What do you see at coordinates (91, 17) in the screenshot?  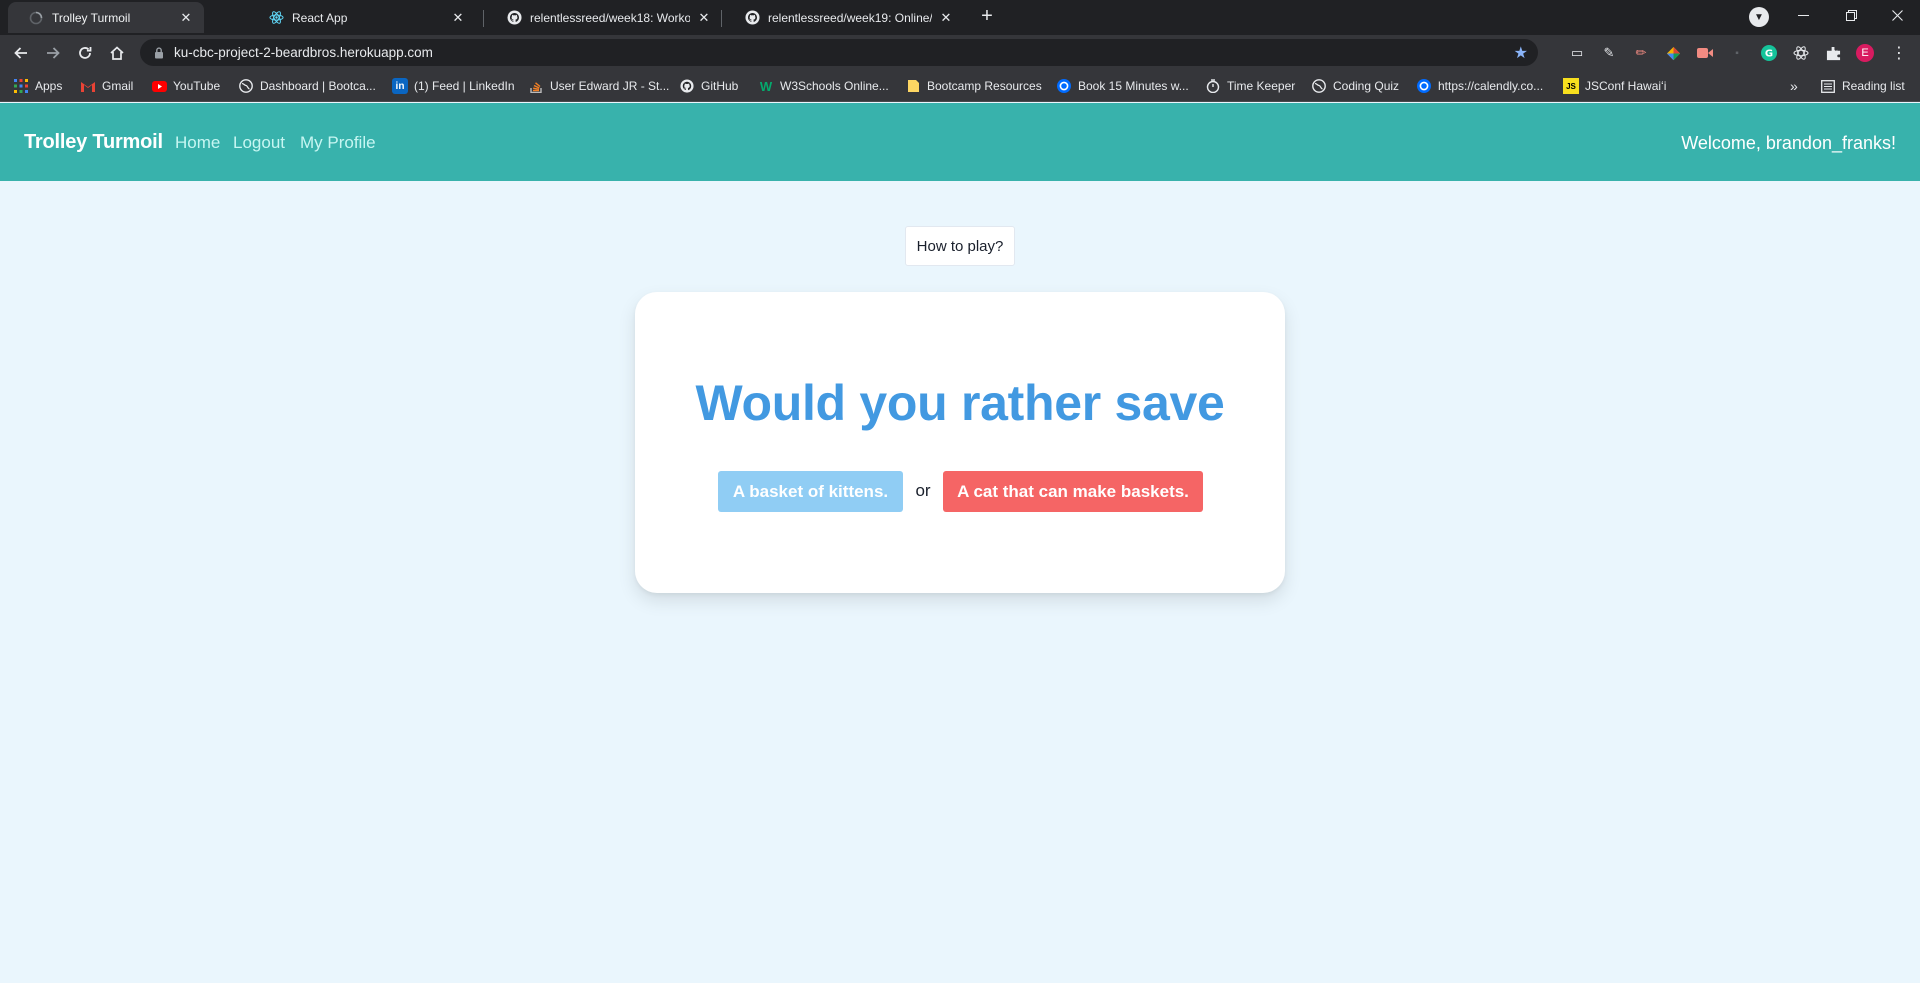 I see `tab-title: Trolley Turmoil` at bounding box center [91, 17].